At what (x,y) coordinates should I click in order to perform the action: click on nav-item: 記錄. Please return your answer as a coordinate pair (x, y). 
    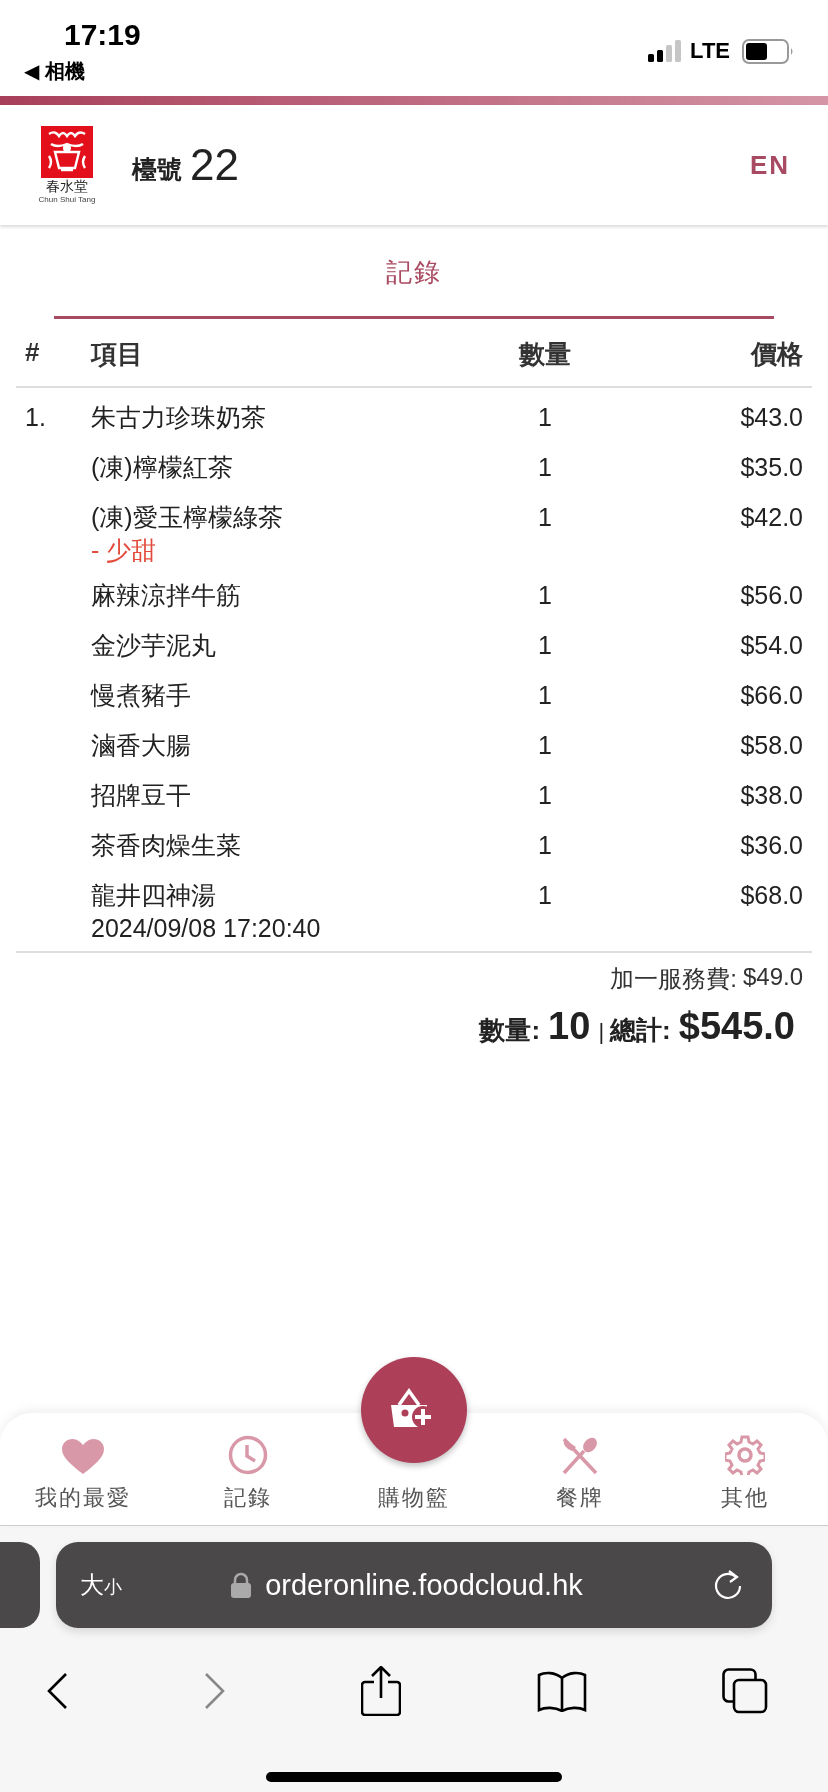
    Looking at the image, I should click on (248, 1480).